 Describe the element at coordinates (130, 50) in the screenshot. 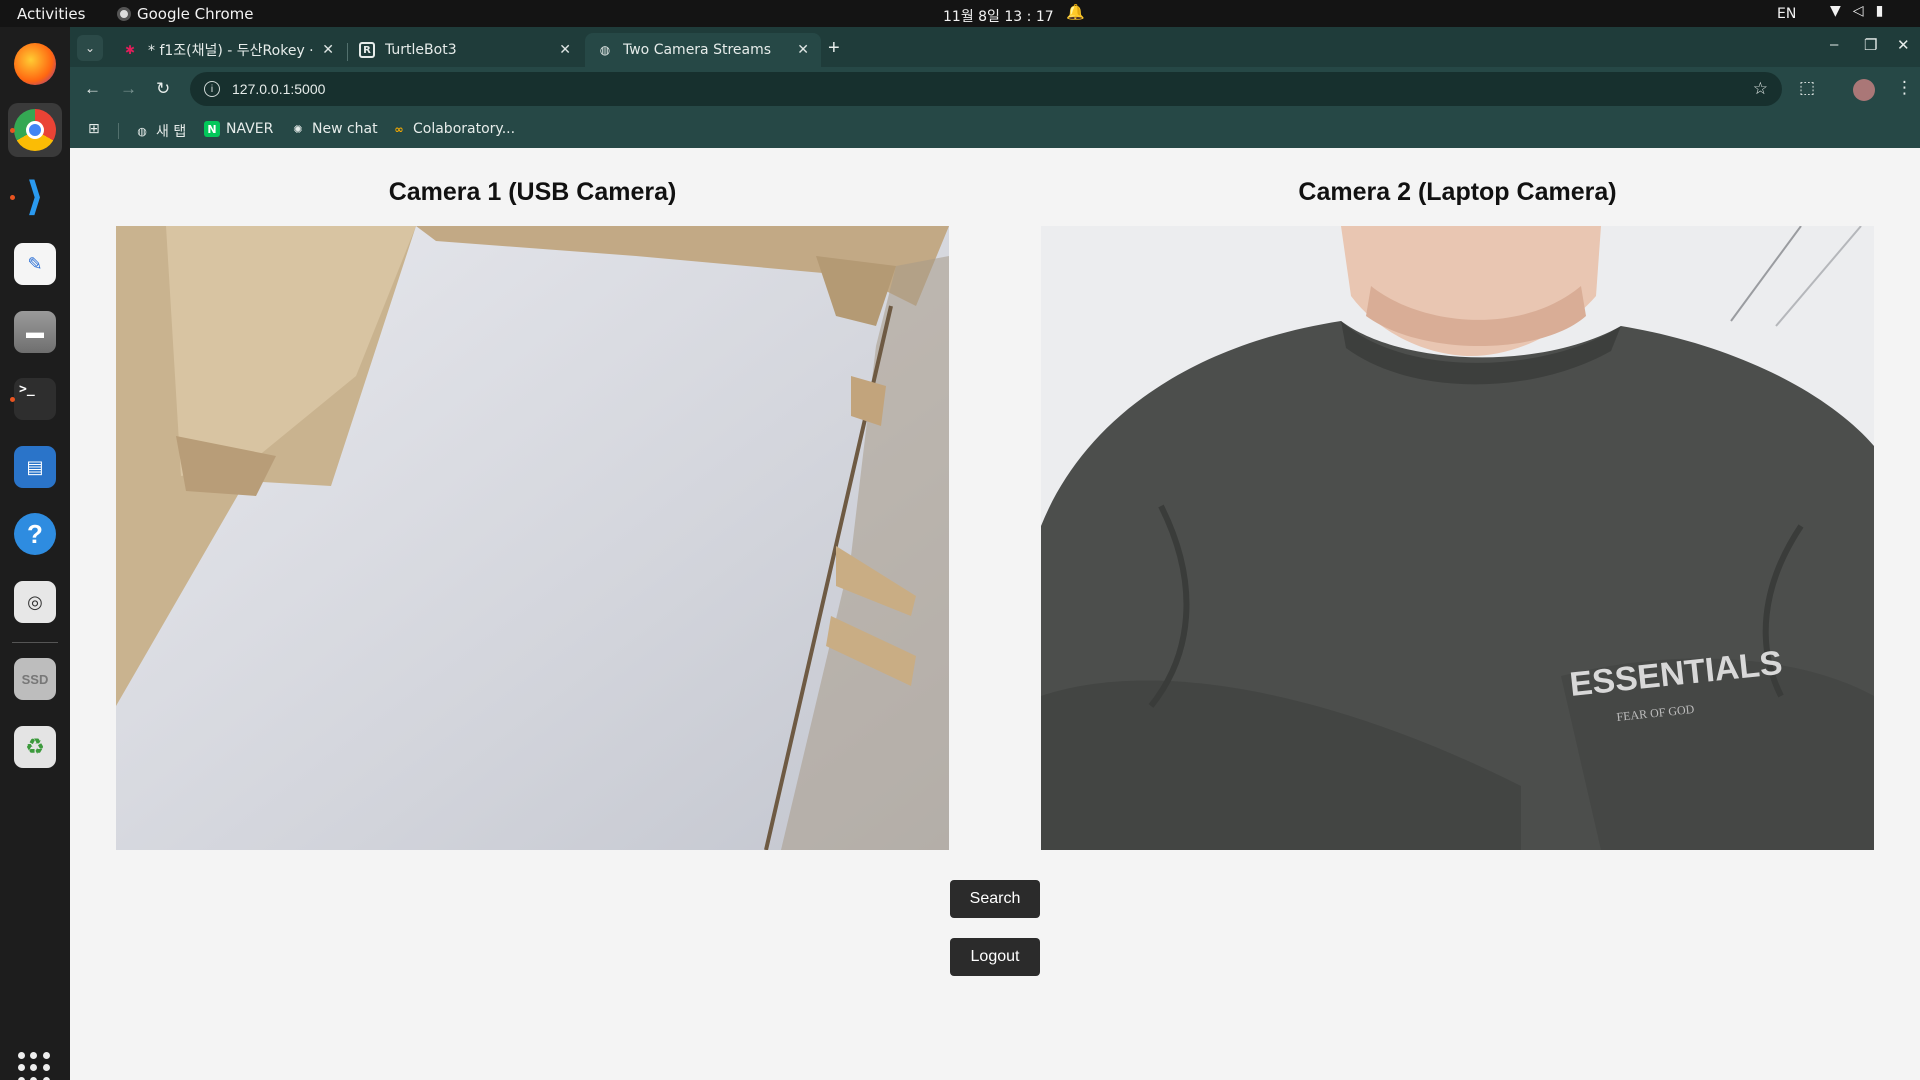

I see `slack-icon: ✱` at that location.